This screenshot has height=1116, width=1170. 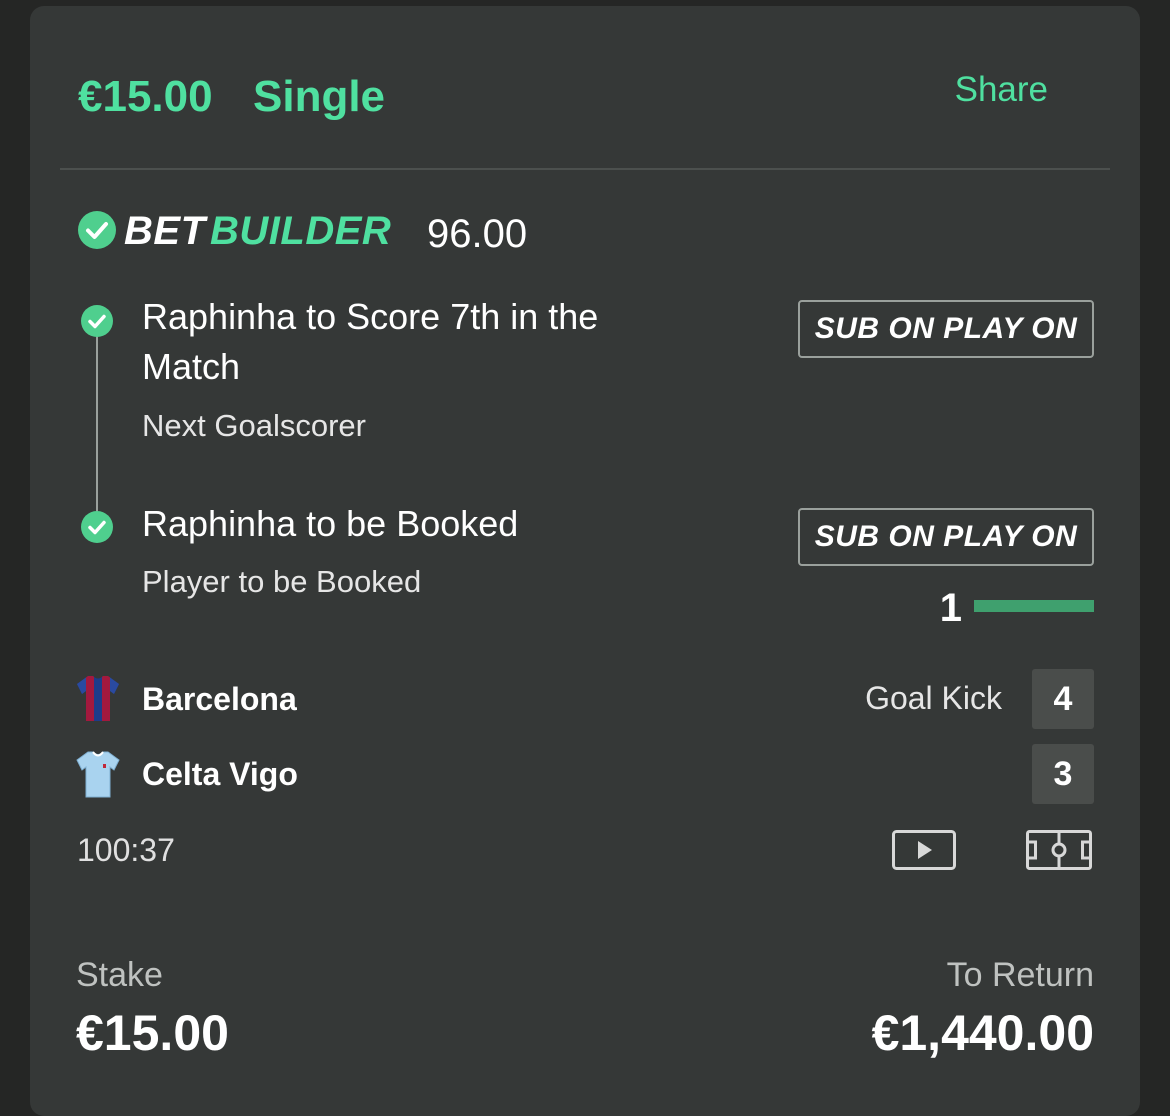 What do you see at coordinates (126, 850) in the screenshot?
I see `match-clock: 100:37` at bounding box center [126, 850].